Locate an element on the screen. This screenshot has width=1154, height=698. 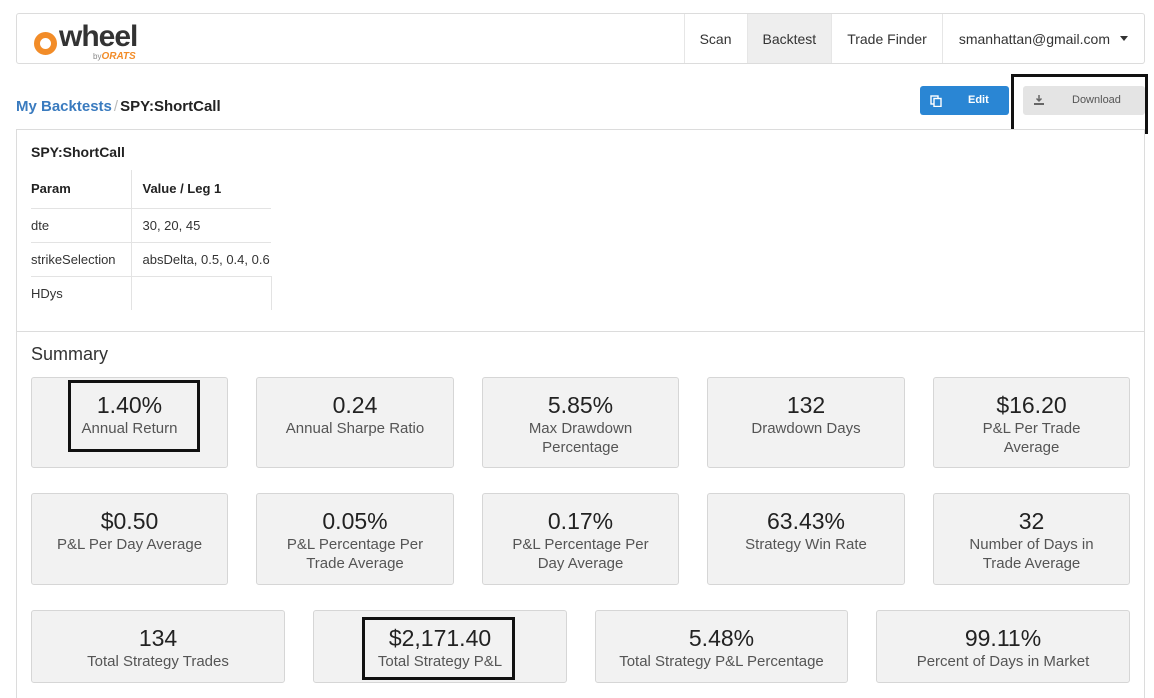
stat-card-drawdown-days: 132 Drawdown Days is located at coordinates (806, 422).